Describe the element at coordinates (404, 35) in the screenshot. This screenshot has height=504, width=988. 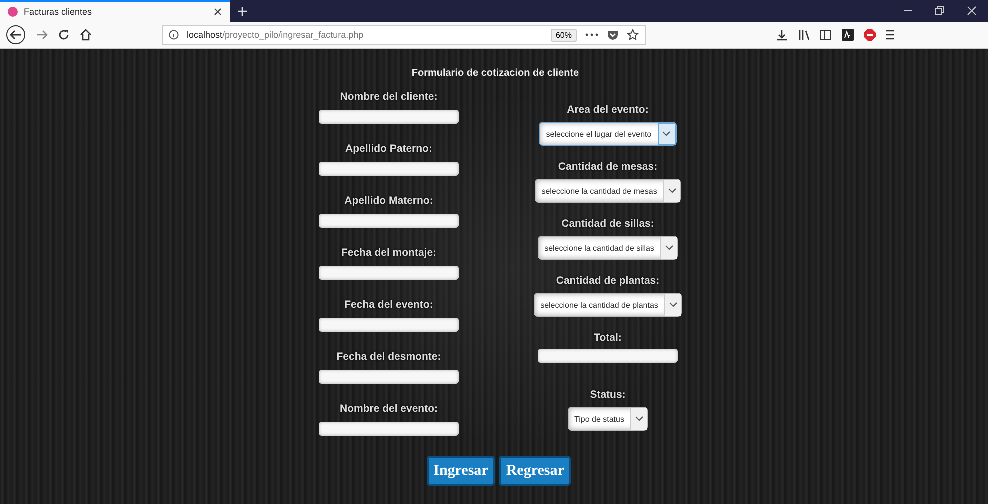
I see `address-bar: localhost/proyecto_pilo/ingresar_factura.php 60%` at that location.